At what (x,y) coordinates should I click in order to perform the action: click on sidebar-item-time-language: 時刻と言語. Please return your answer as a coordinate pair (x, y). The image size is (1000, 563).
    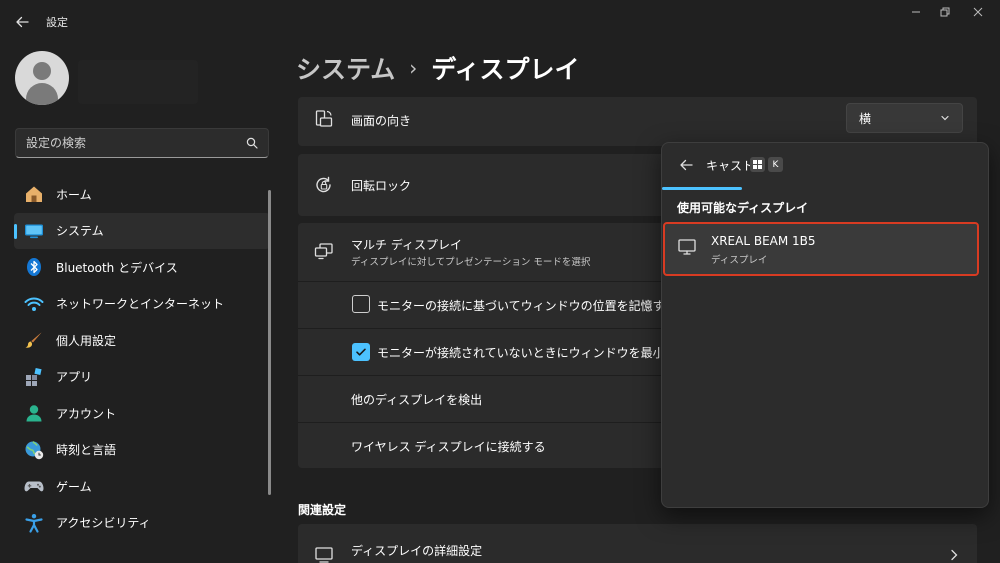
    Looking at the image, I should click on (142, 450).